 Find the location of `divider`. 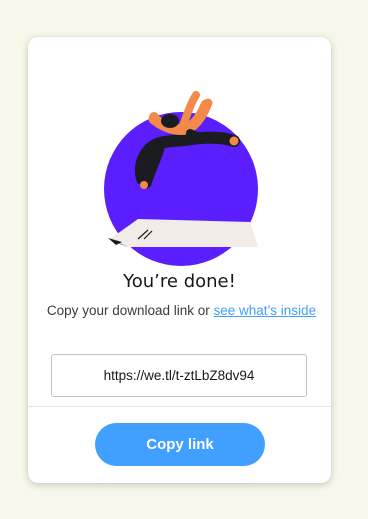

divider is located at coordinates (179, 406).